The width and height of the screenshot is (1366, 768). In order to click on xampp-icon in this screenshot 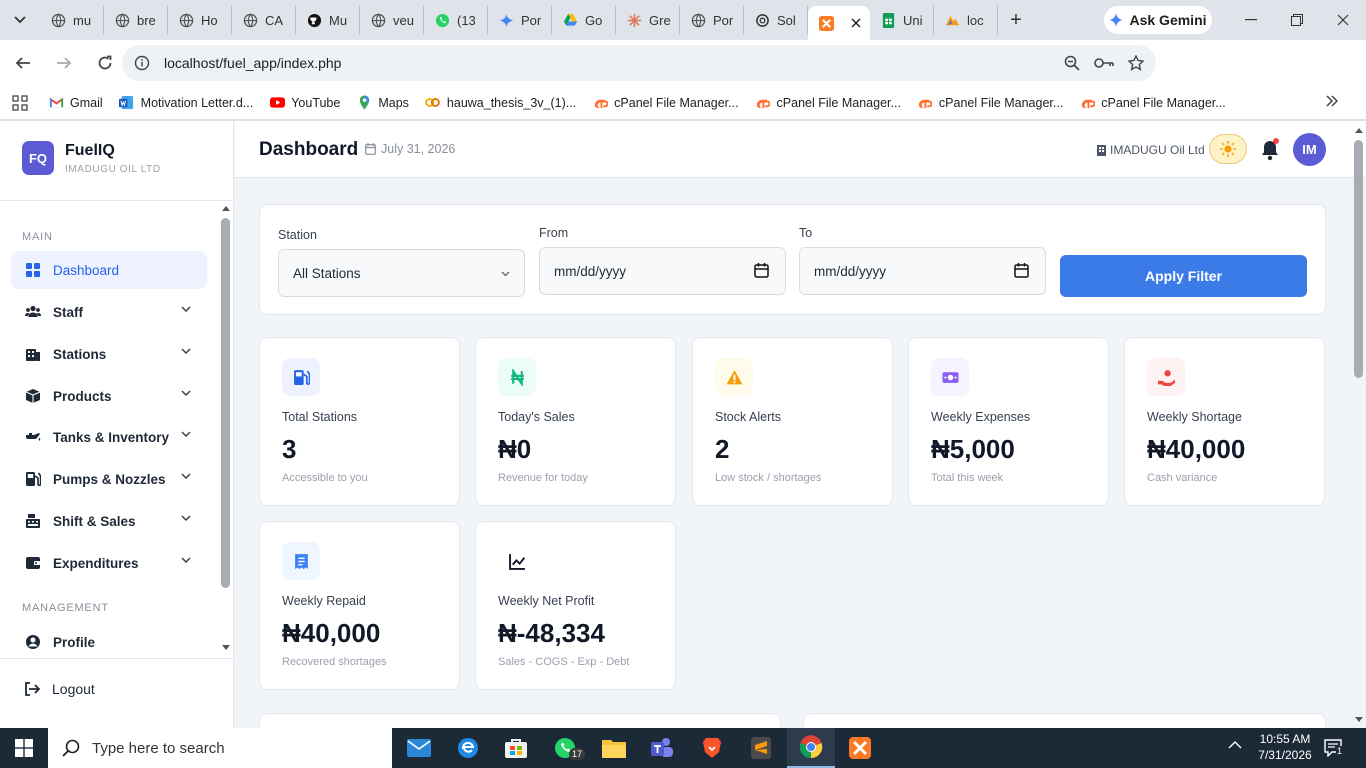, I will do `click(860, 748)`.